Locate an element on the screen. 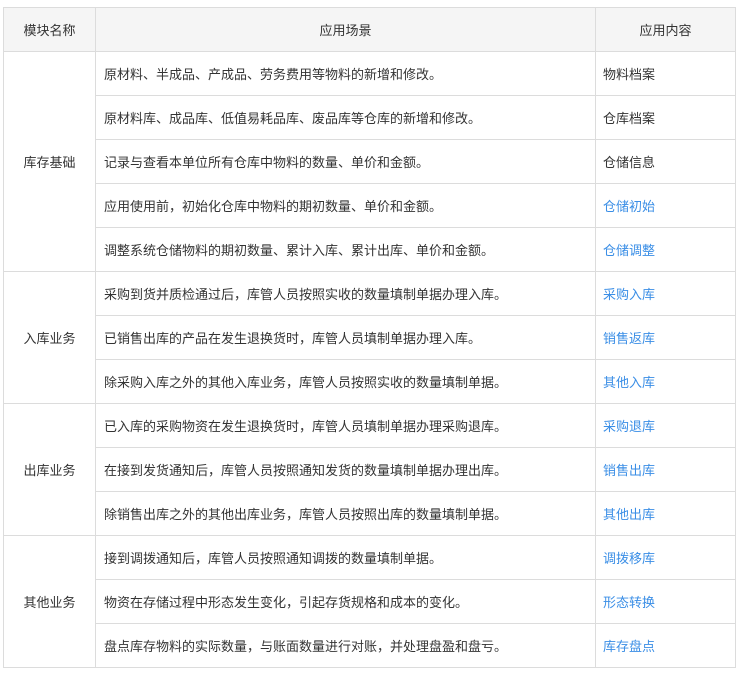  content-cell: 仓储调整 is located at coordinates (665, 249).